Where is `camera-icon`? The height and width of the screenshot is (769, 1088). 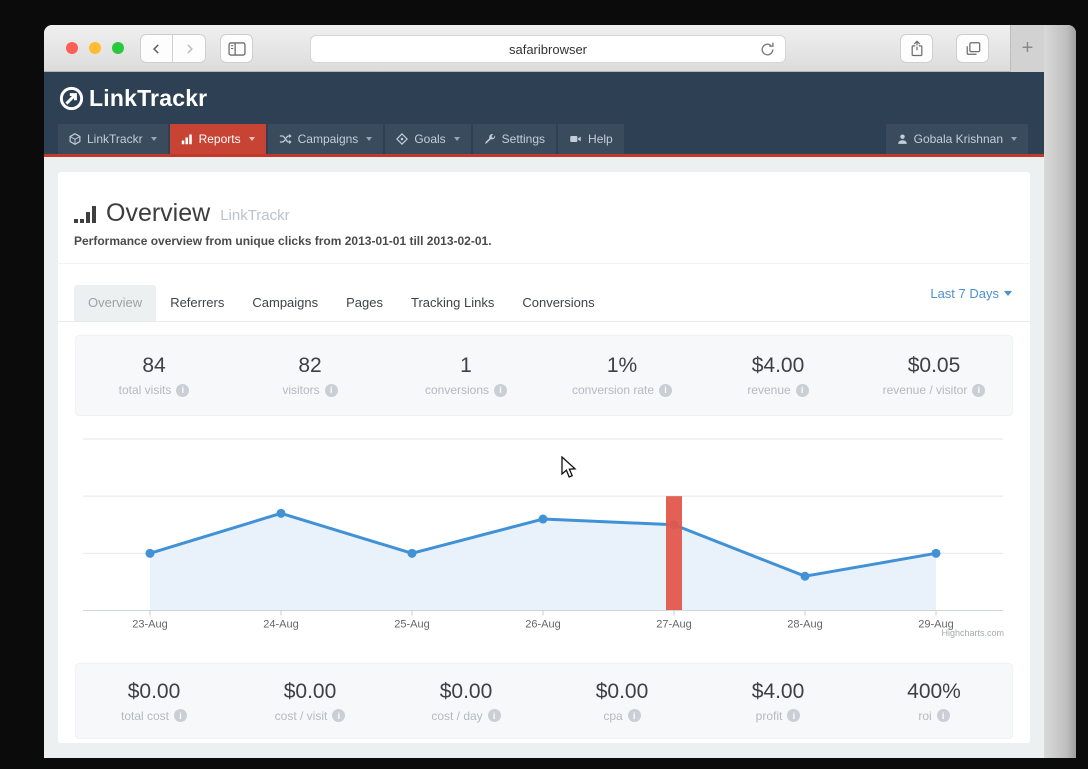
camera-icon is located at coordinates (575, 139).